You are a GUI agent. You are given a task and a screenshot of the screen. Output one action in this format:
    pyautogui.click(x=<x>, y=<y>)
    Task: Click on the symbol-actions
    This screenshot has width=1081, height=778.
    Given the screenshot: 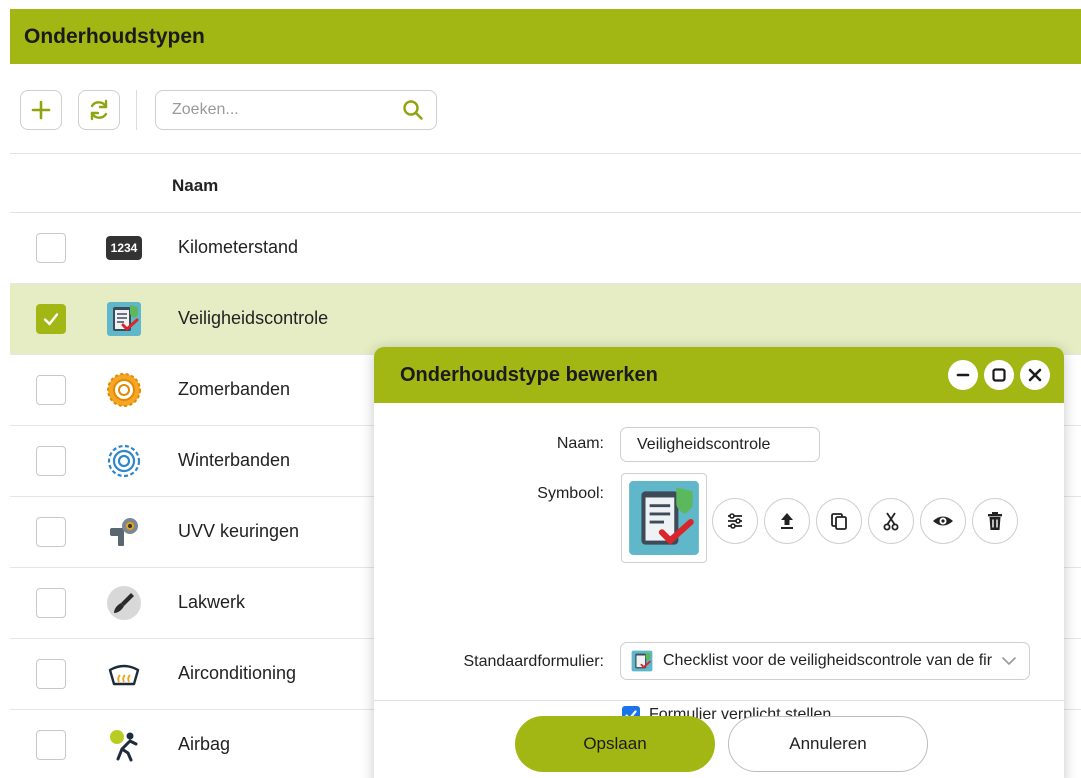 What is the action you would take?
    pyautogui.click(x=865, y=521)
    